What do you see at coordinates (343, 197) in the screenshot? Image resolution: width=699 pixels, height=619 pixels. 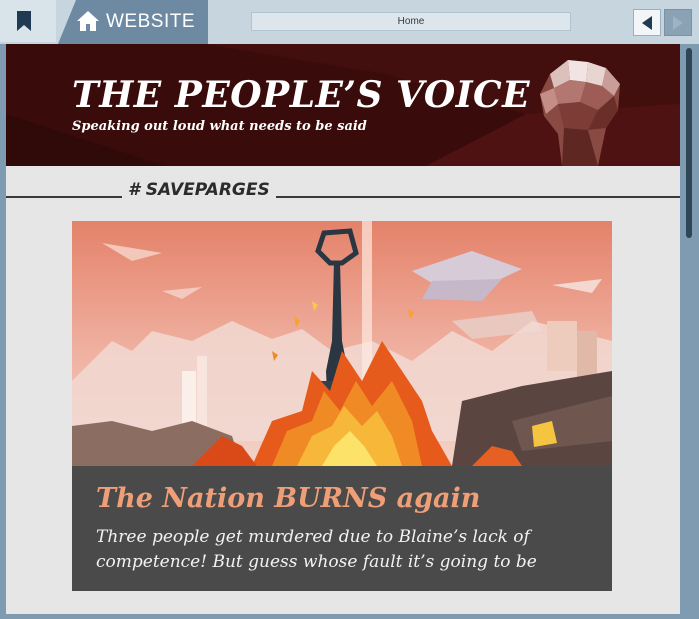 I see `hashtag-divider` at bounding box center [343, 197].